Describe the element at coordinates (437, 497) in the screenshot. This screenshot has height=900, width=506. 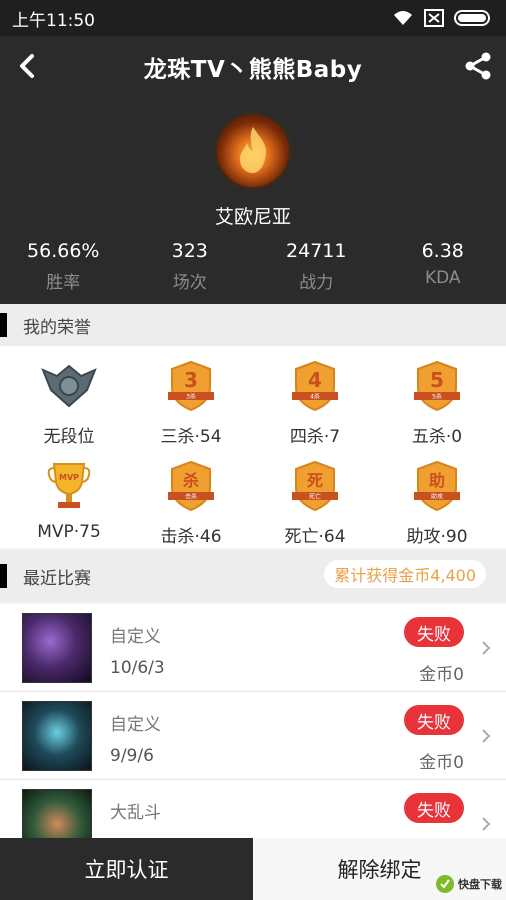
I see `shield-ribbon-text: 助攻` at that location.